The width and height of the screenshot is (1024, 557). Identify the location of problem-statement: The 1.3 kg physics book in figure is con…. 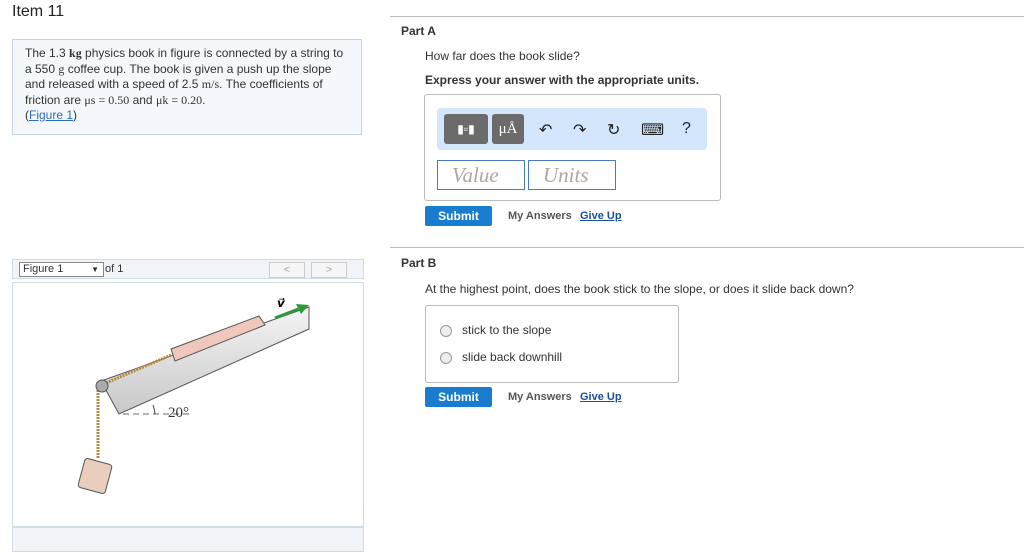
(187, 87).